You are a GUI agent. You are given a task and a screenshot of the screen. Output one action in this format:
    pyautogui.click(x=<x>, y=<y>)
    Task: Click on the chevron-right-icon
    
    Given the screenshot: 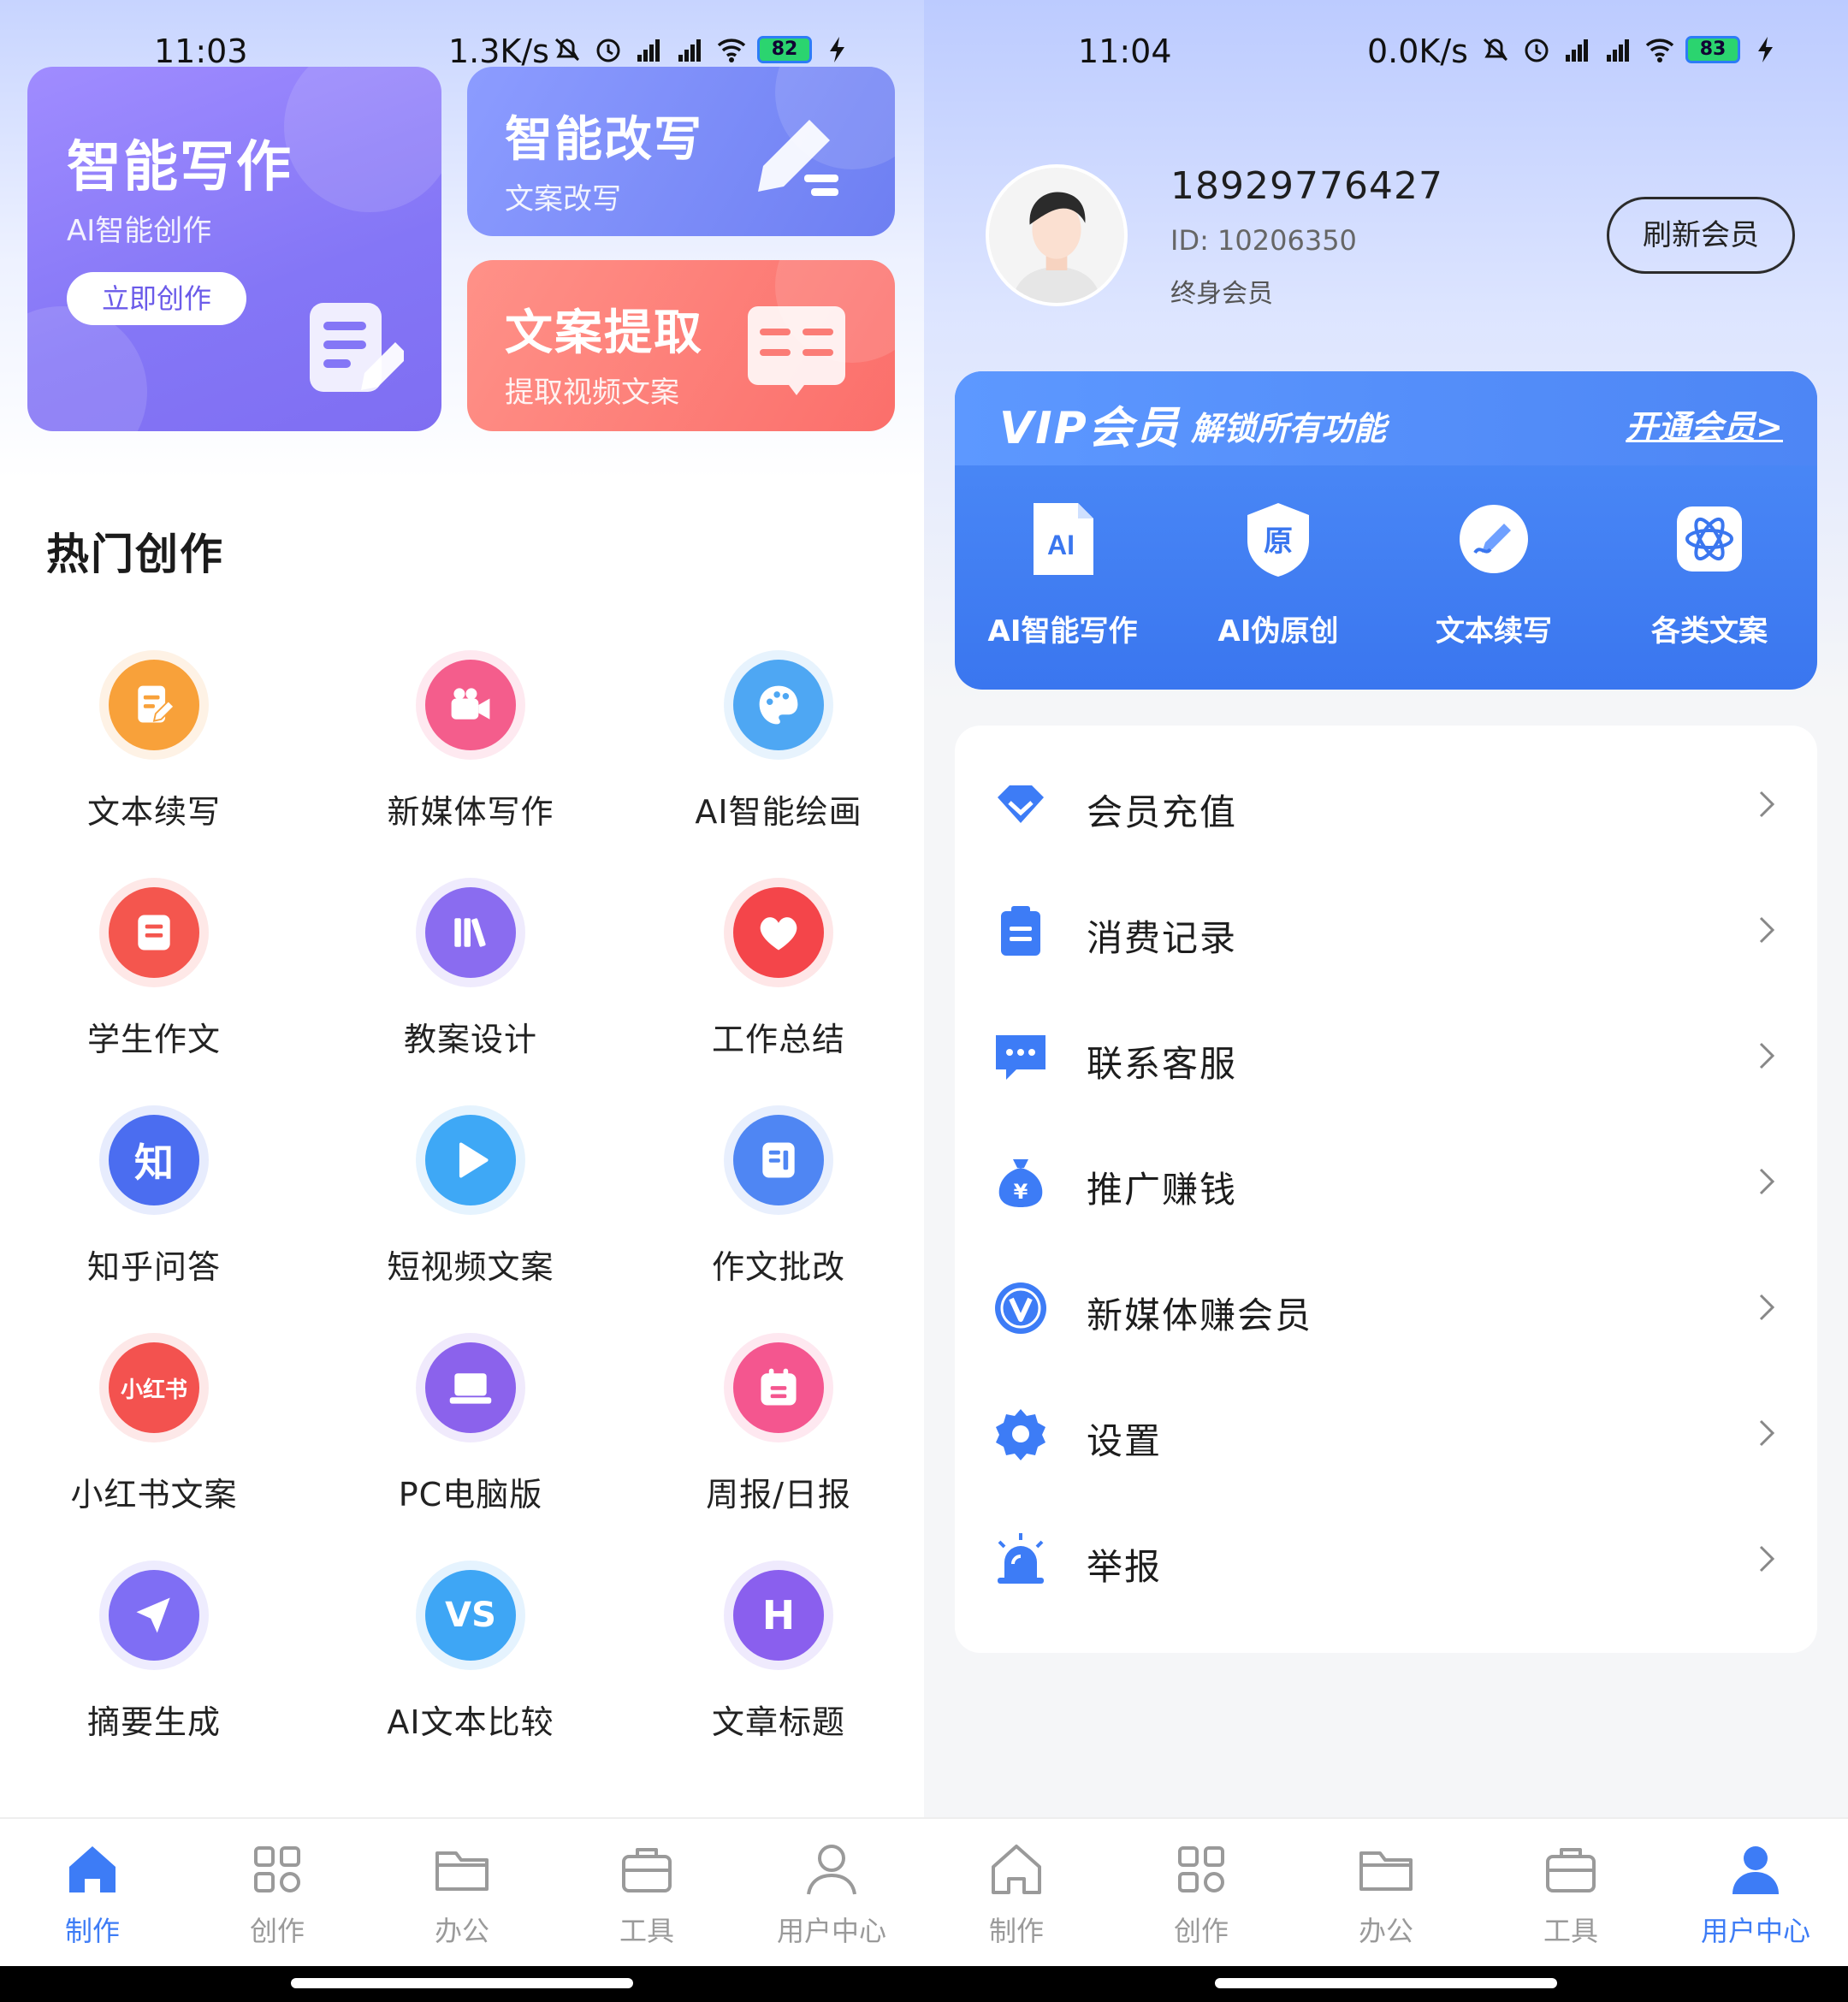 What is the action you would take?
    pyautogui.click(x=1767, y=1559)
    